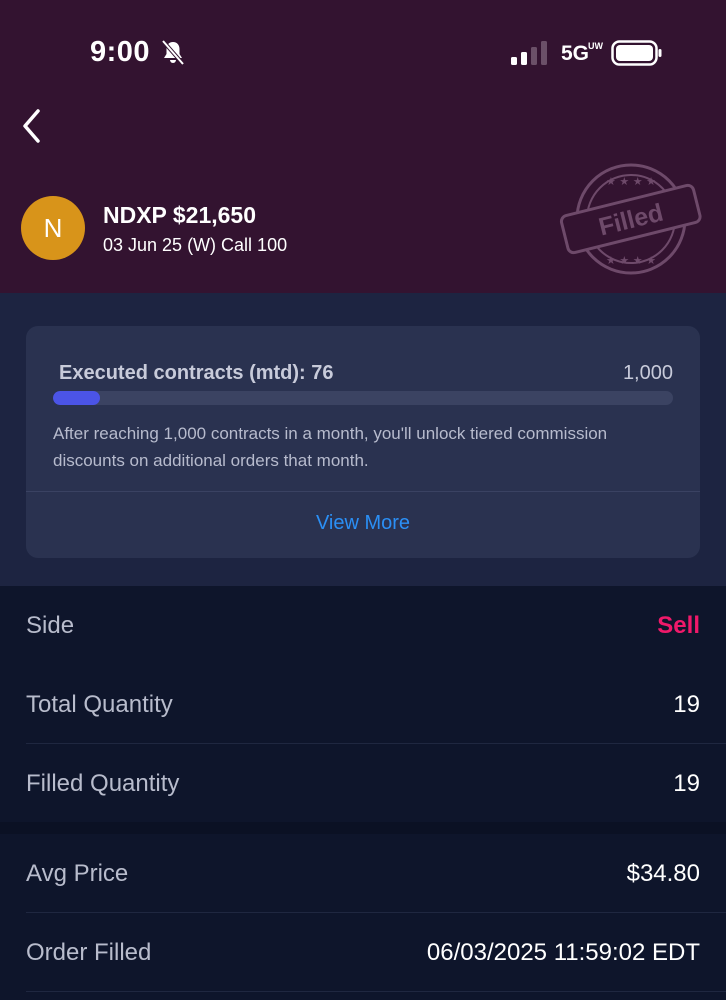 This screenshot has width=726, height=1000. What do you see at coordinates (363, 828) in the screenshot?
I see `section-gap` at bounding box center [363, 828].